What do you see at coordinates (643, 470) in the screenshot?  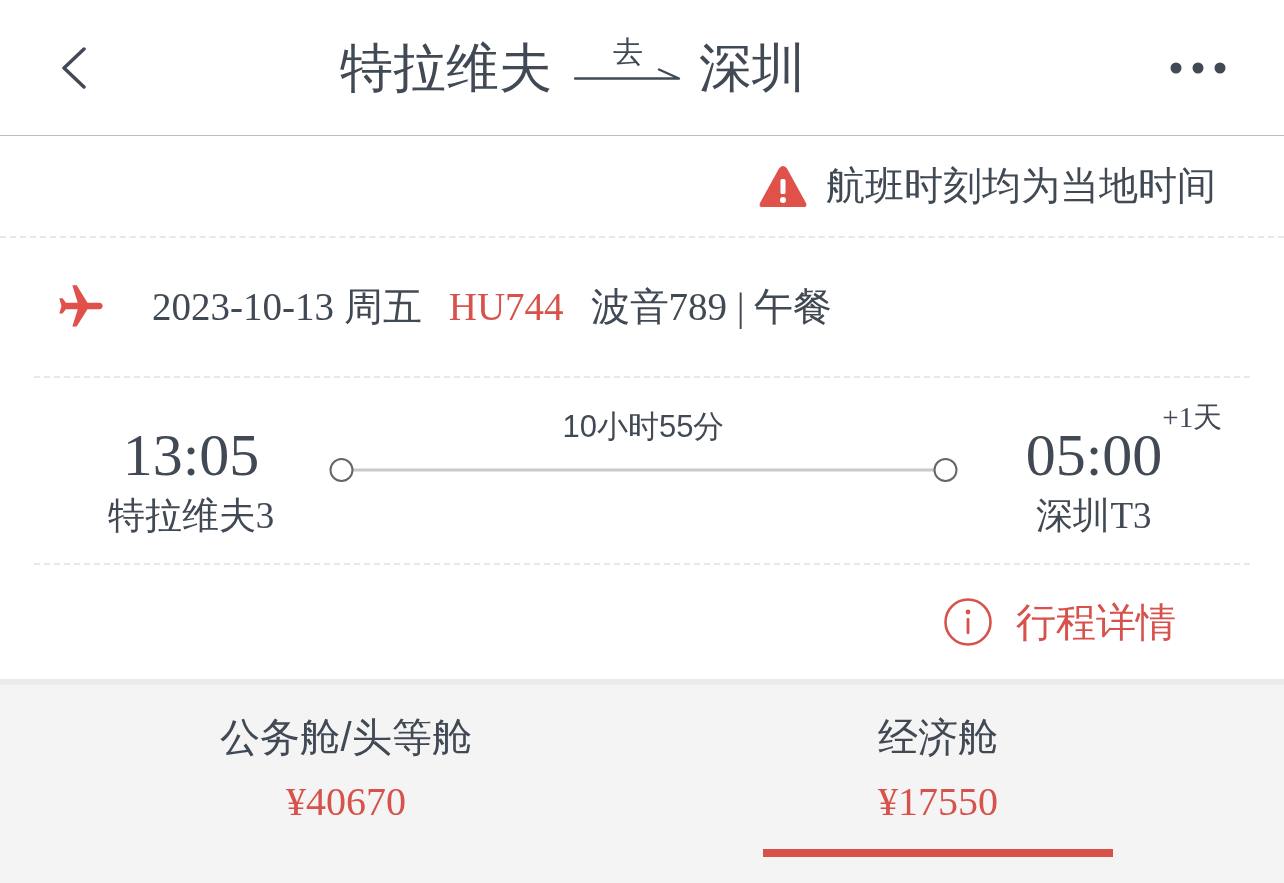 I see `route-line-icon` at bounding box center [643, 470].